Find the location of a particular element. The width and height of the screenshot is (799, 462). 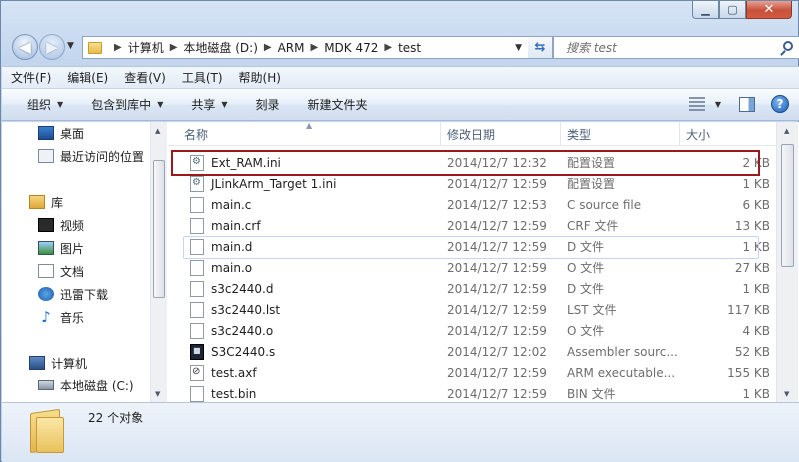

table-row: Ext_RAM.ini 2014/12/7 12:32 配置设置 2 KB is located at coordinates (472, 162).